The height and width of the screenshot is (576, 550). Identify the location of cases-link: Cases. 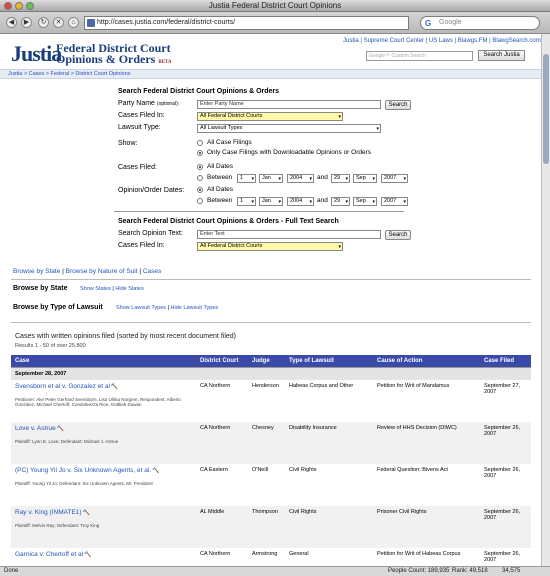
(152, 271).